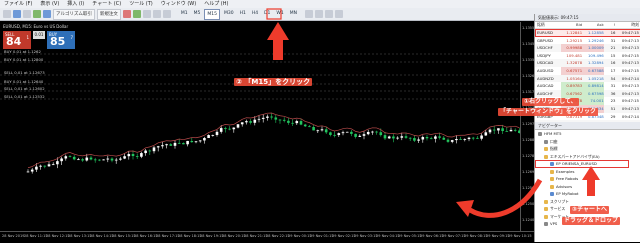 The width and height of the screenshot is (640, 243). I want to click on new-order-button: 新規注文, so click(108, 14).